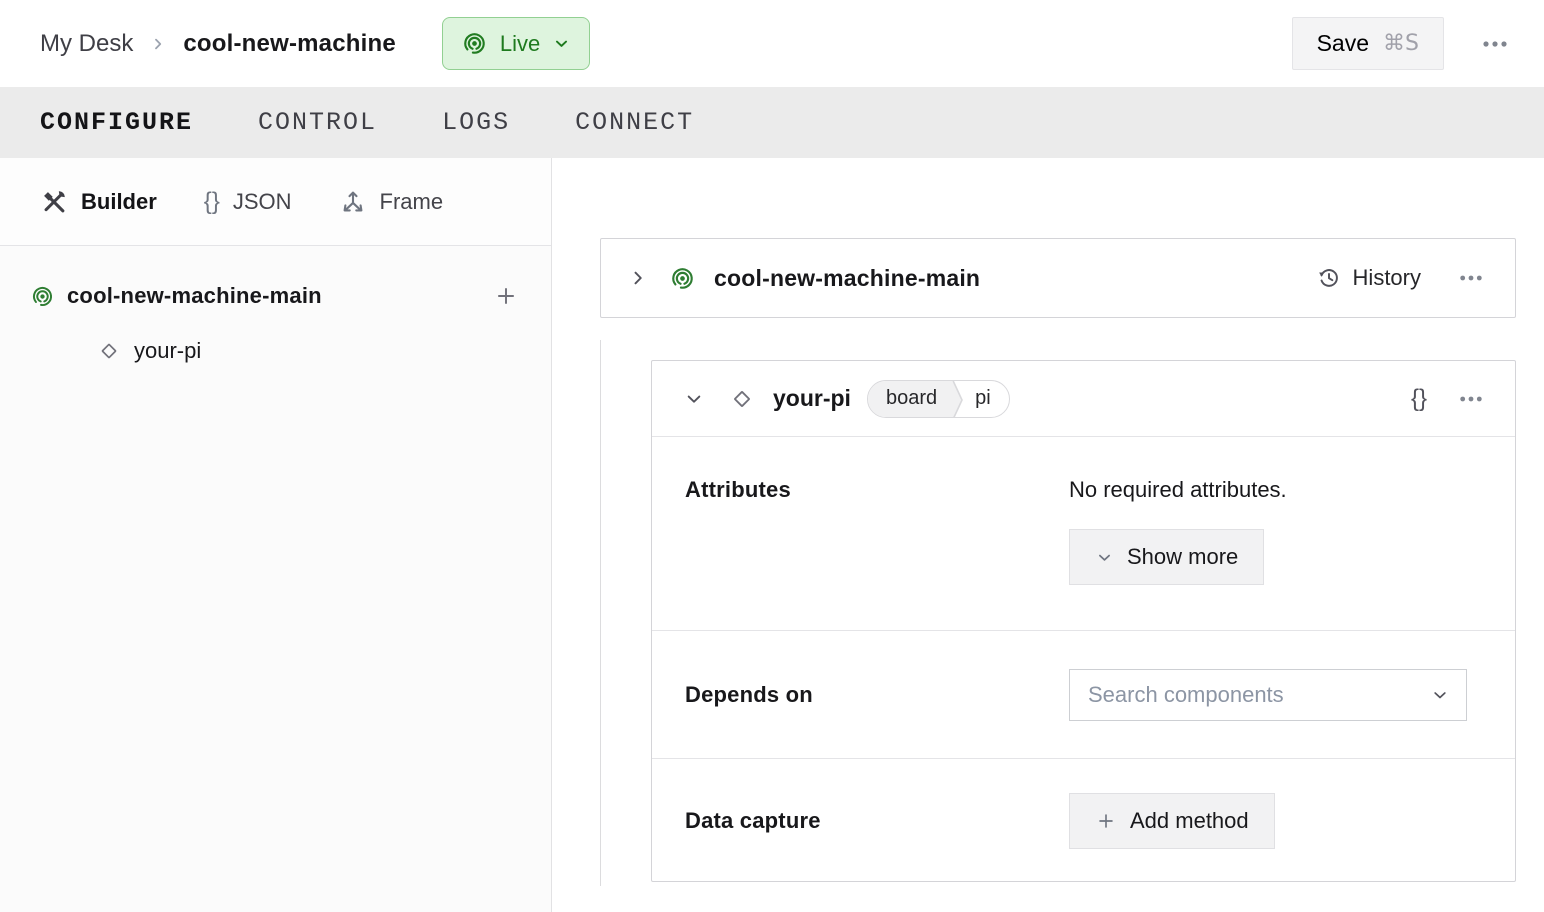 The width and height of the screenshot is (1544, 912). Describe the element at coordinates (600, 613) in the screenshot. I see `tree-connector-line` at that location.